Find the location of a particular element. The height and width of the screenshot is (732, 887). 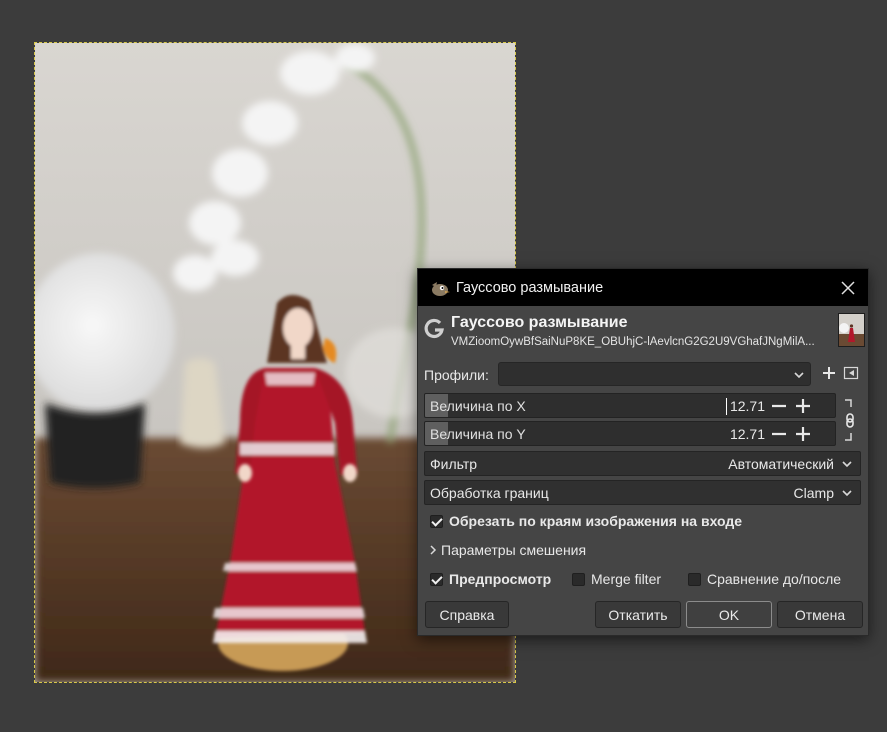

size-y-increment is located at coordinates (803, 434).